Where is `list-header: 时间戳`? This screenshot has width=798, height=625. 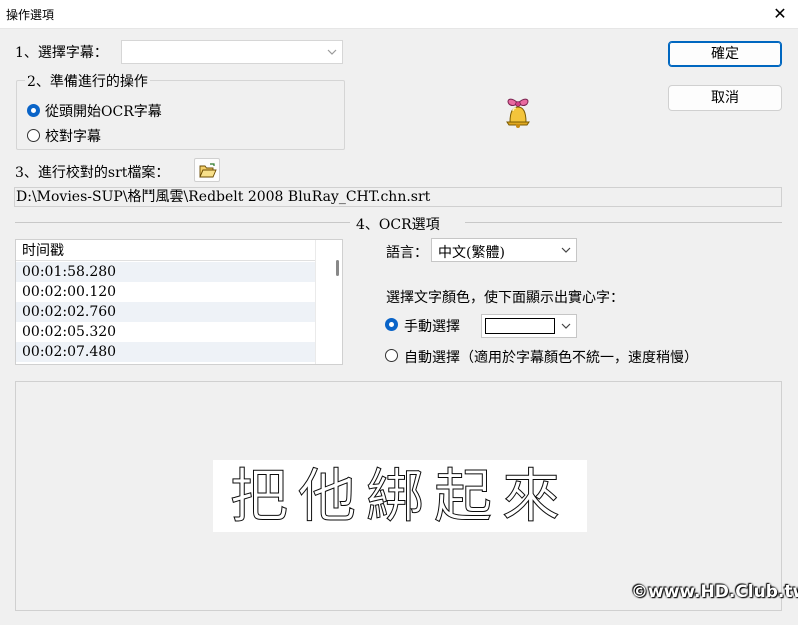
list-header: 时间戳 is located at coordinates (166, 251).